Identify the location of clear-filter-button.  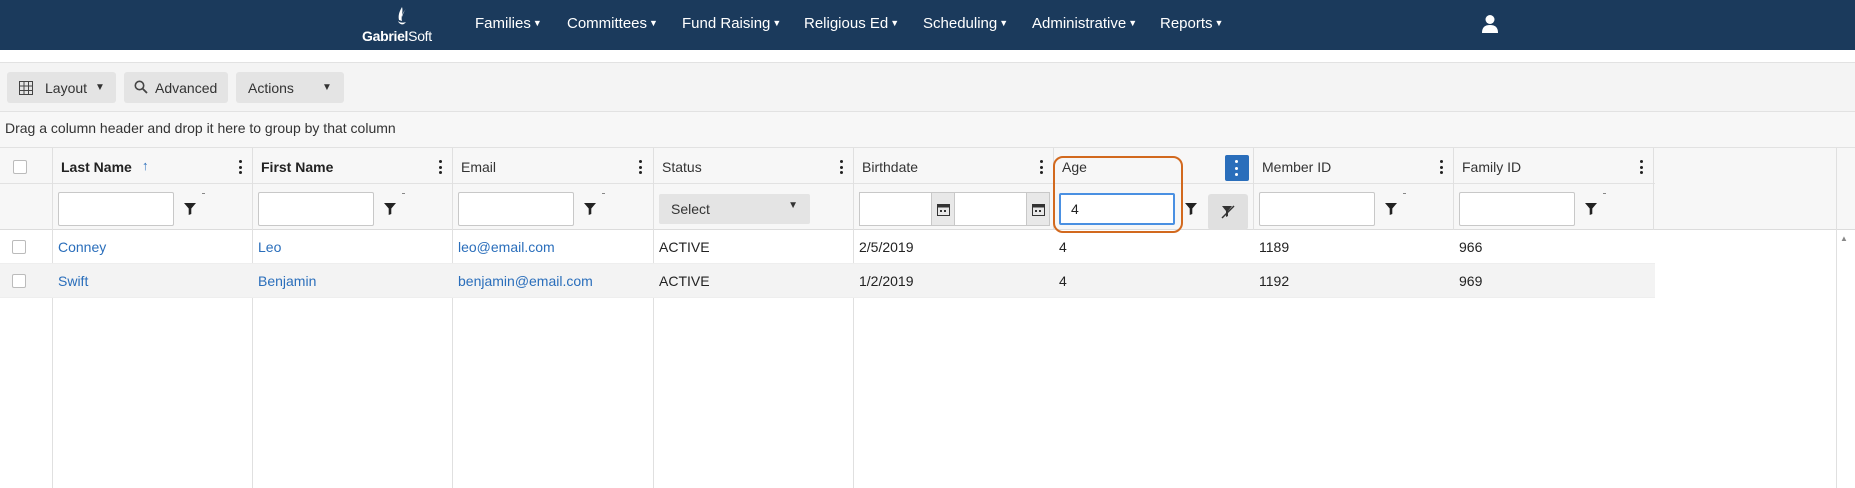
(1228, 212).